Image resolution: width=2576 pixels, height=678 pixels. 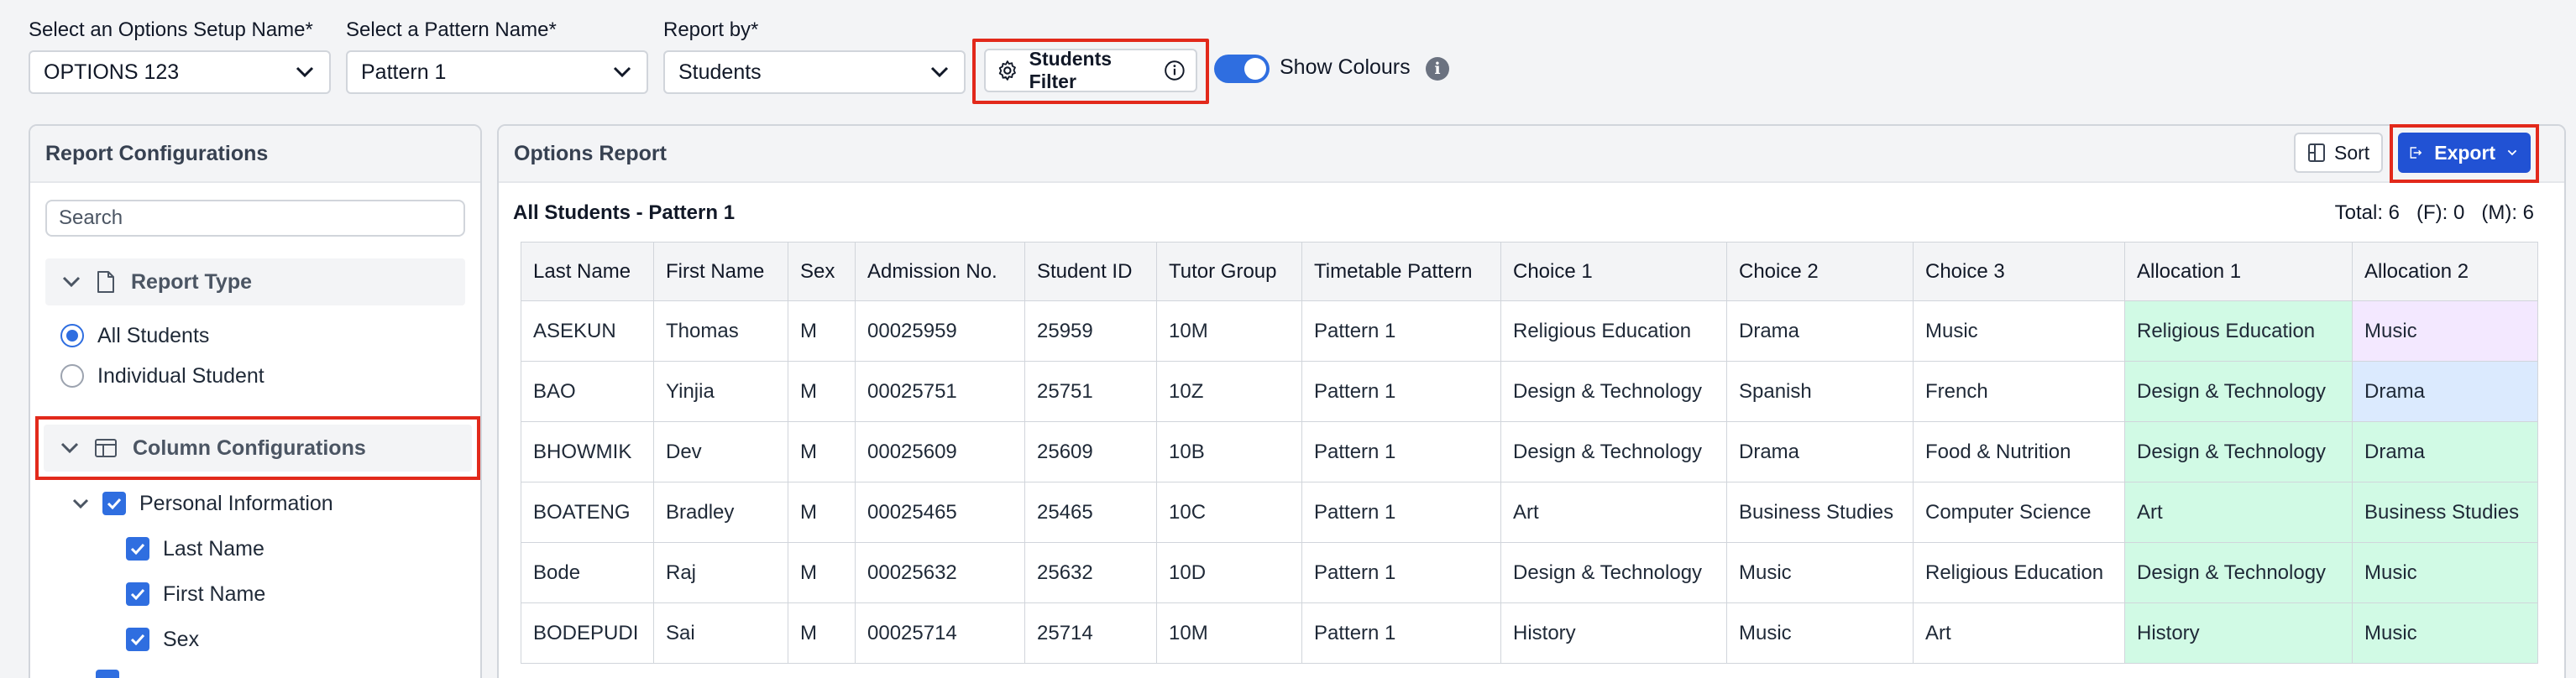 I want to click on table-cell: 10C, so click(x=1229, y=512).